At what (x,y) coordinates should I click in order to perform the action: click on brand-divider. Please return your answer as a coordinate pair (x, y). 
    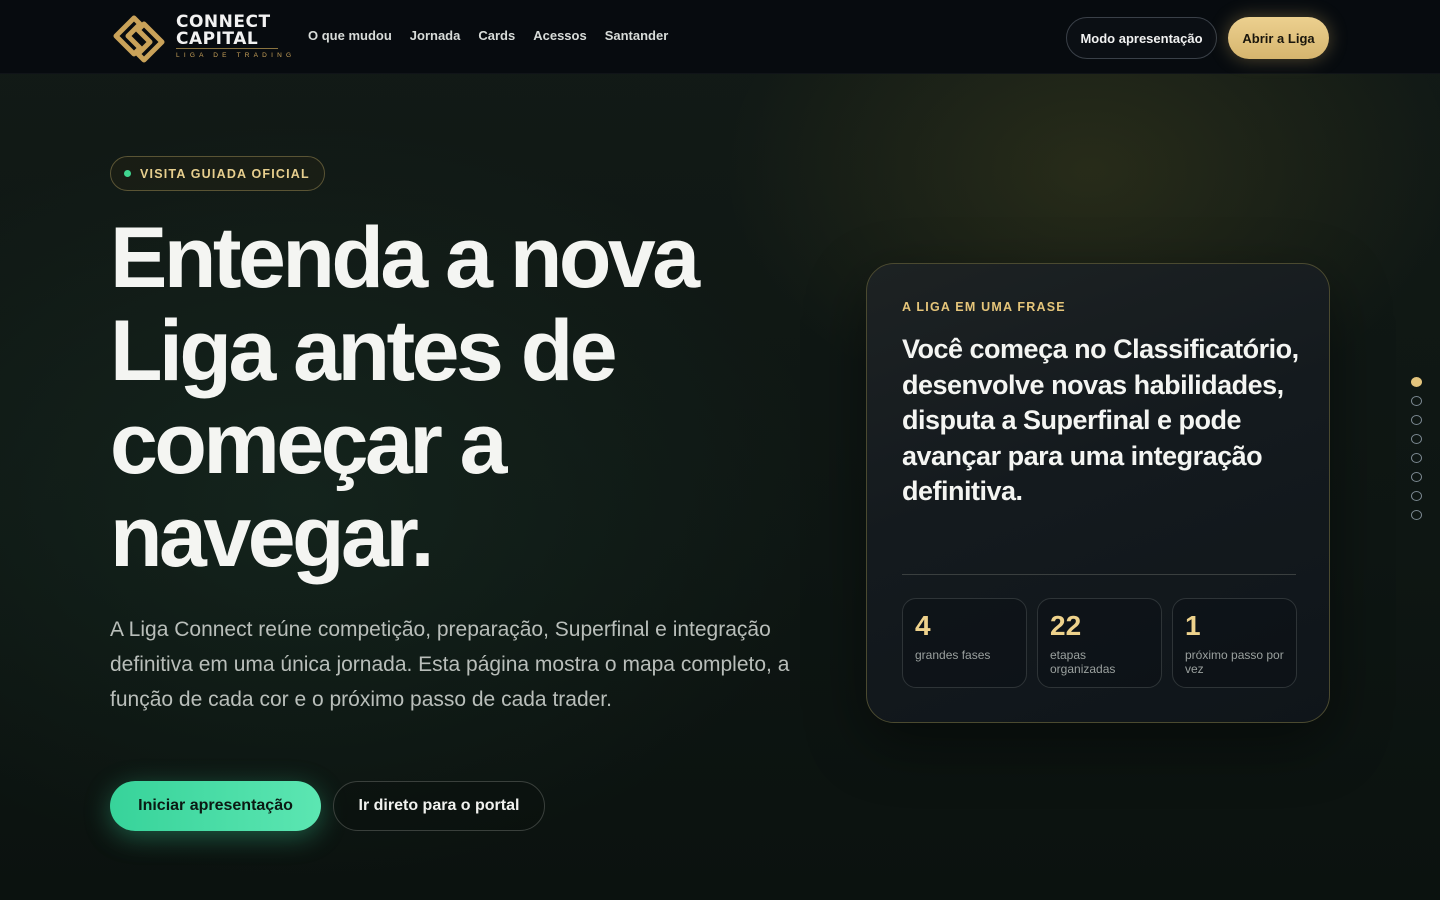
    Looking at the image, I should click on (227, 48).